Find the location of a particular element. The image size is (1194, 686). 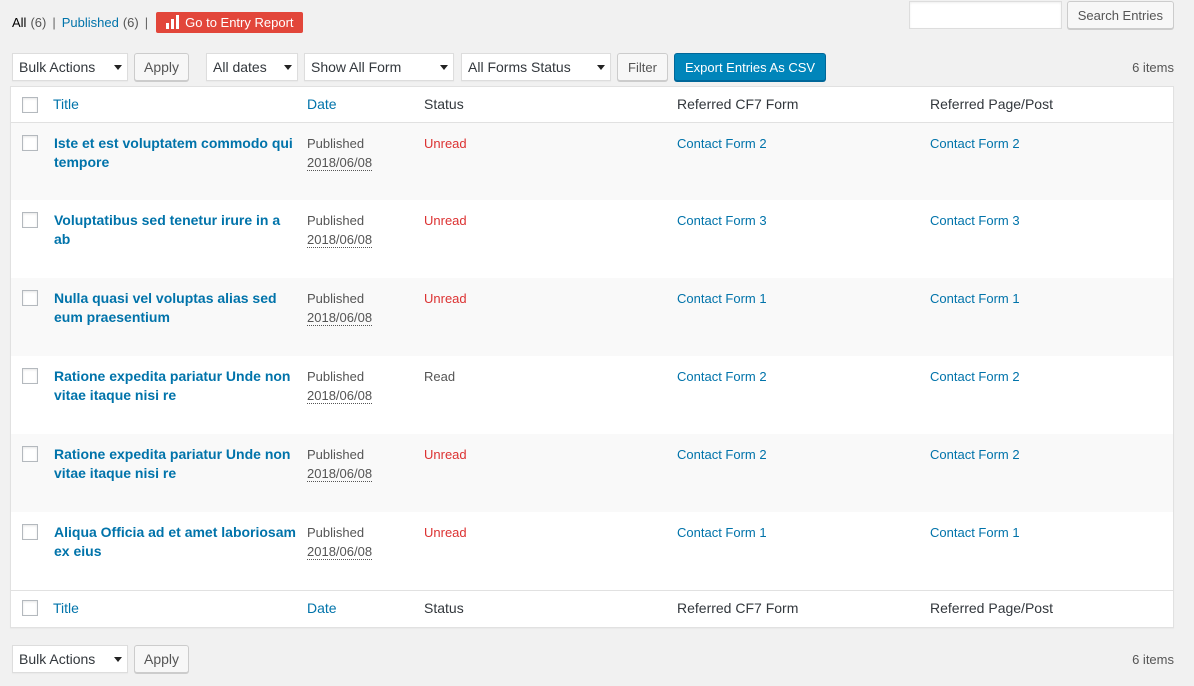

view-published-count: (6) is located at coordinates (130, 22).